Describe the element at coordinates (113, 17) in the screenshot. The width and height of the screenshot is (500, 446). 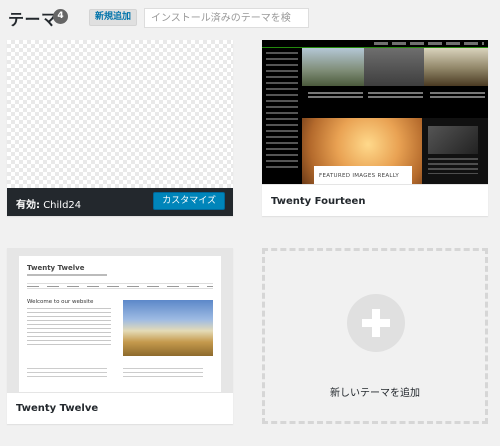
I see `add-new-button: 新規追加` at that location.